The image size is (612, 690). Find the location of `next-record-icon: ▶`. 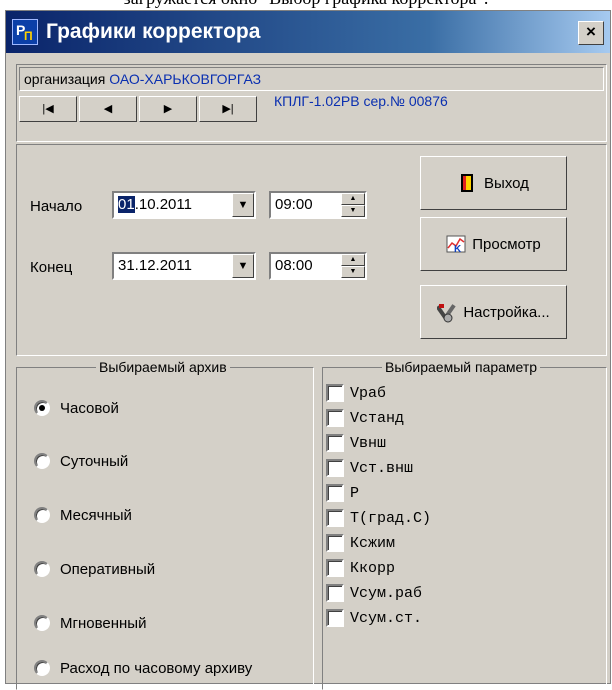

next-record-icon: ▶ is located at coordinates (168, 109).